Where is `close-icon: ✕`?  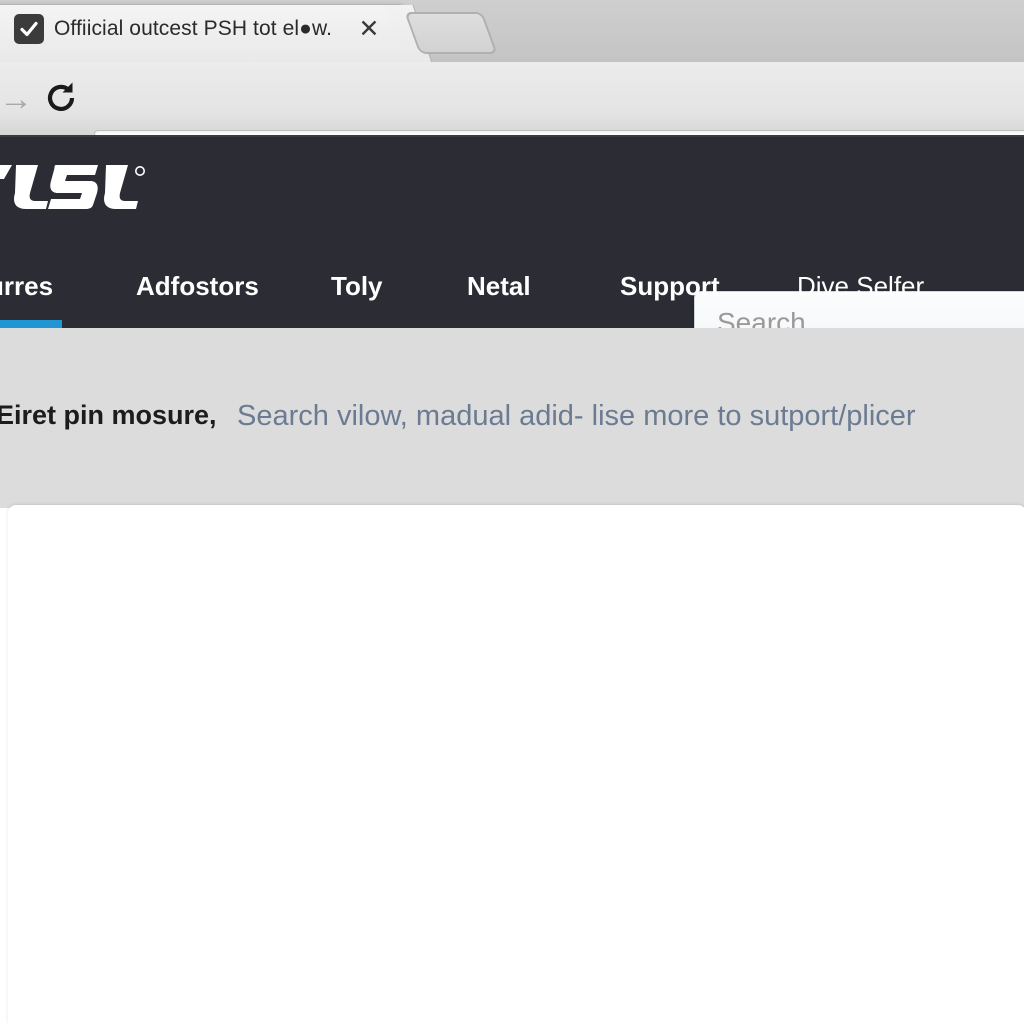 close-icon: ✕ is located at coordinates (369, 29).